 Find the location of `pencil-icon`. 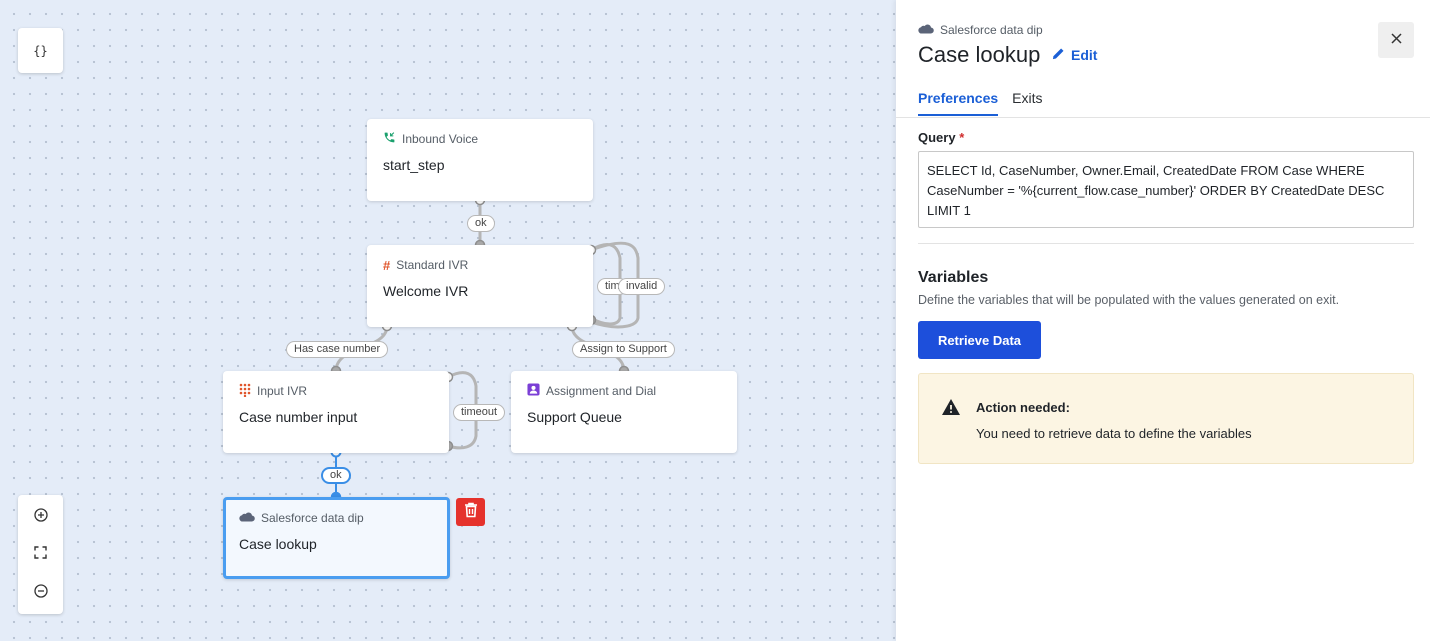

pencil-icon is located at coordinates (1058, 55).